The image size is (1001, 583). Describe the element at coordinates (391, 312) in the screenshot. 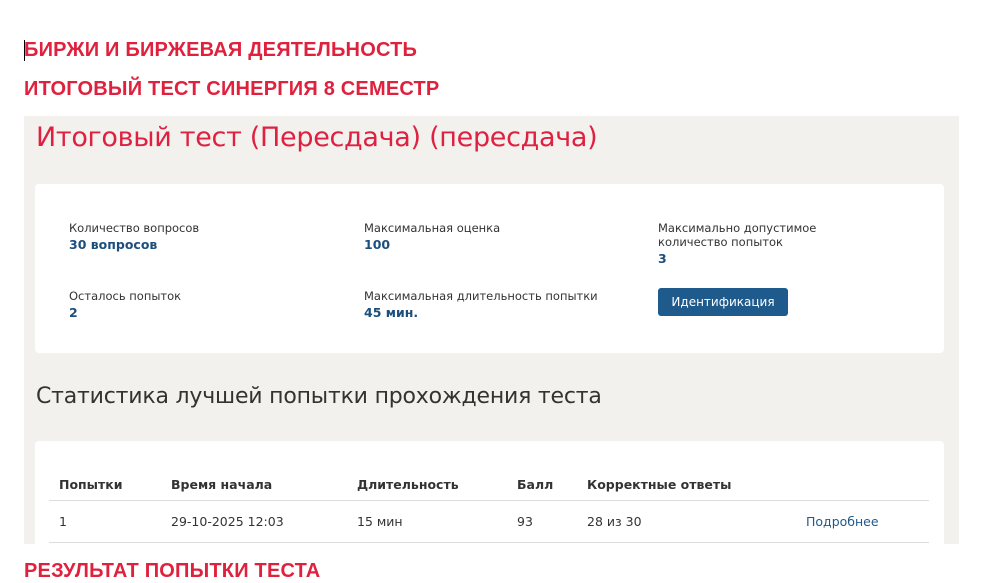

I see `max-duration-value: 45 мин.` at that location.